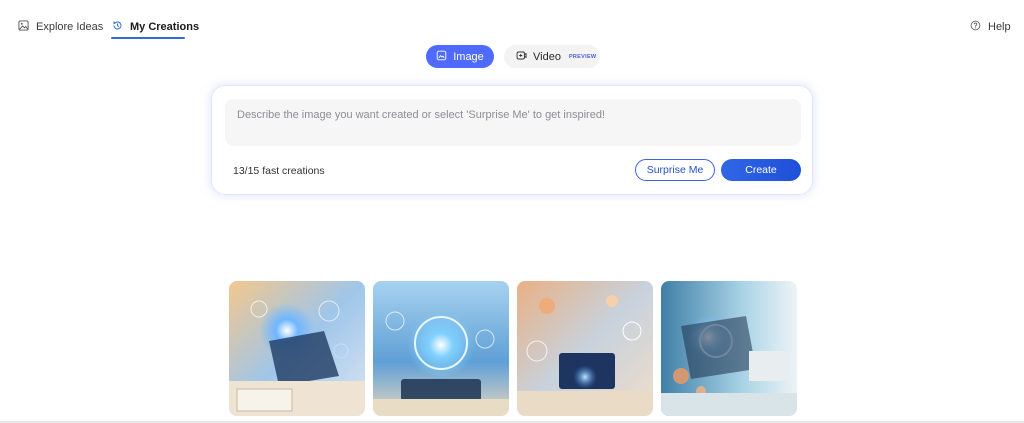 The height and width of the screenshot is (423, 1024). I want to click on history-icon, so click(117, 27).